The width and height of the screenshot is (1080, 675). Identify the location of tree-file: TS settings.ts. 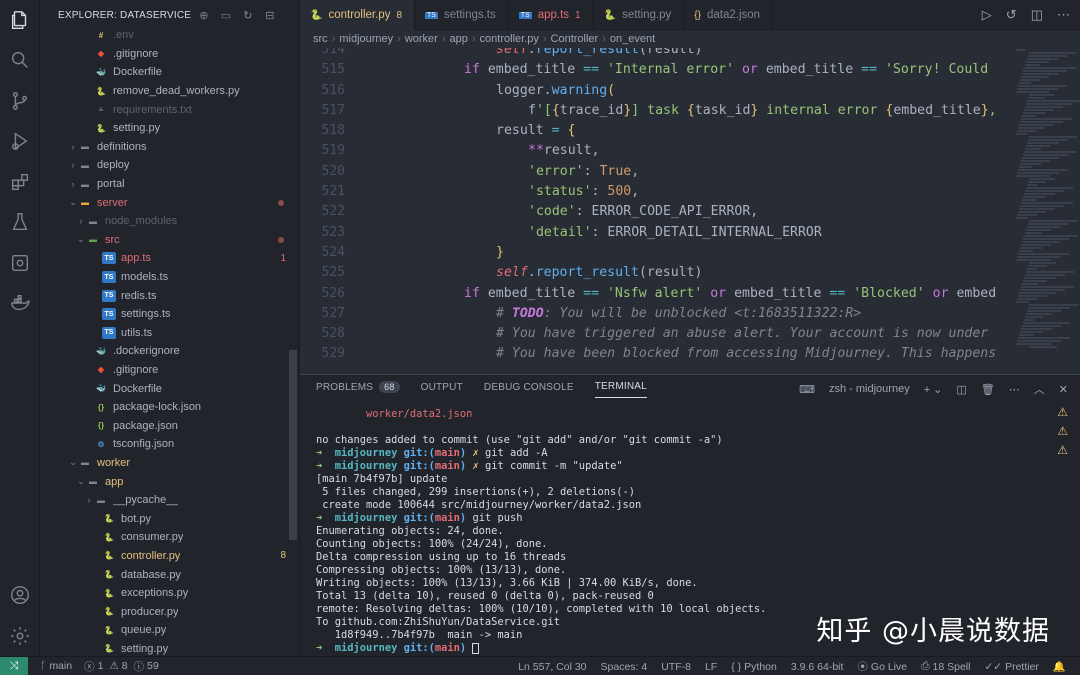
(169, 314).